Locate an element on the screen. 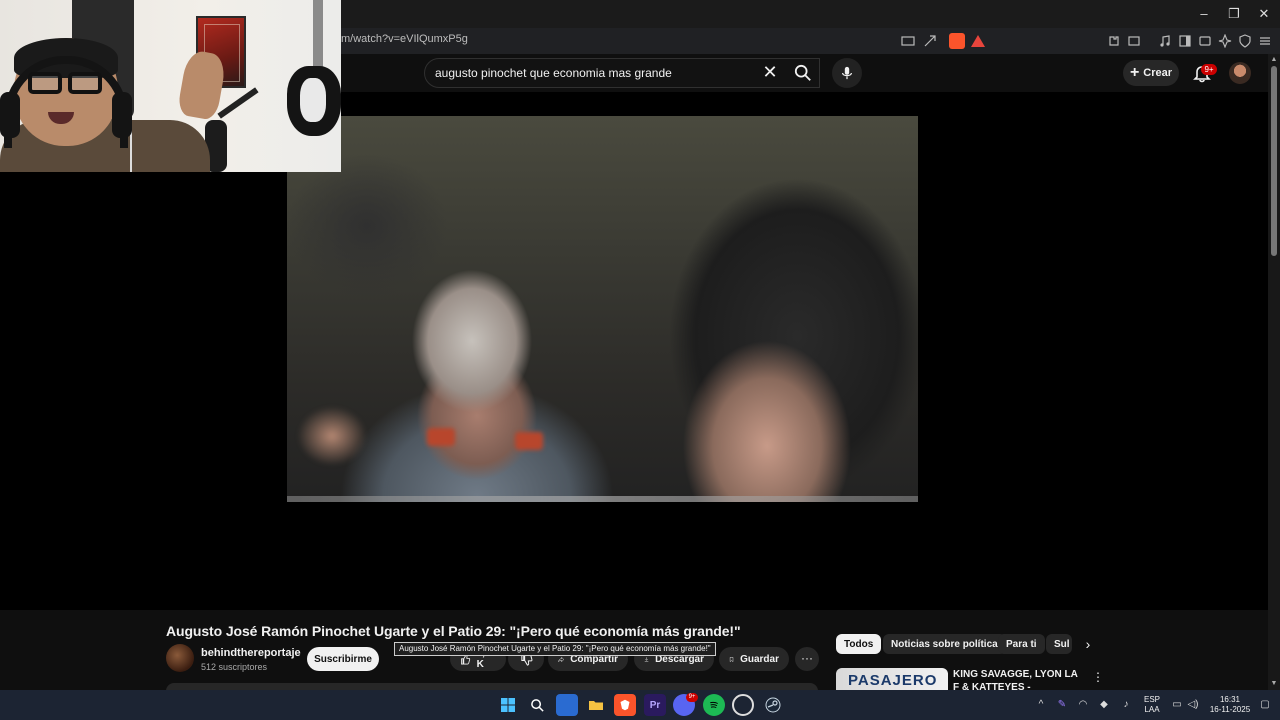 This screenshot has height=720, width=1280. file-explorer-icon is located at coordinates (596, 705).